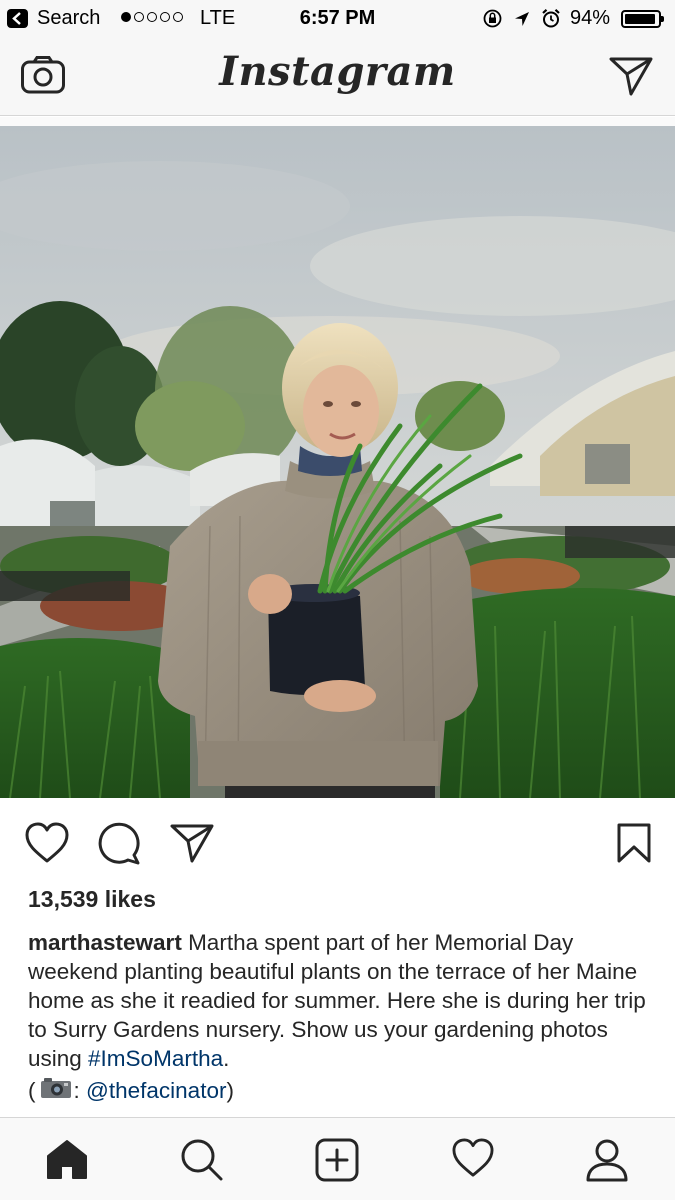  I want to click on alarm-icon, so click(551, 18).